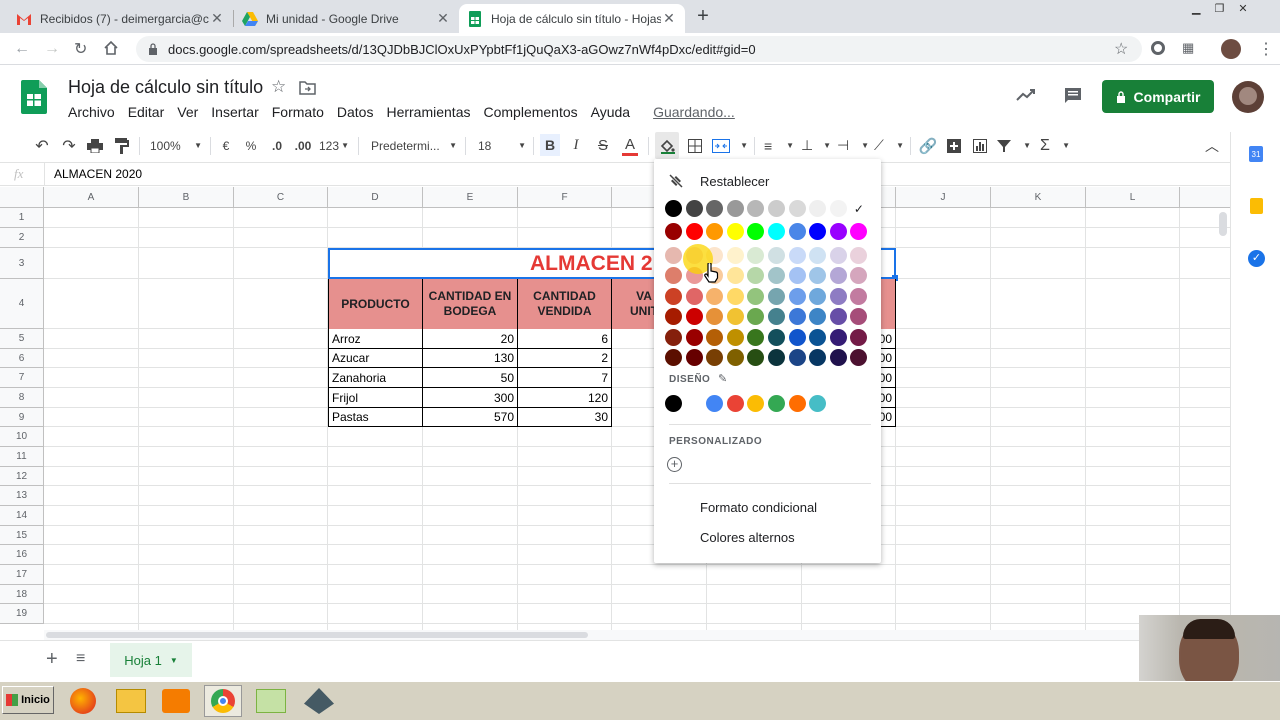 This screenshot has height=720, width=1280. Describe the element at coordinates (91, 112) in the screenshot. I see `menu-archivo: Archivo` at that location.